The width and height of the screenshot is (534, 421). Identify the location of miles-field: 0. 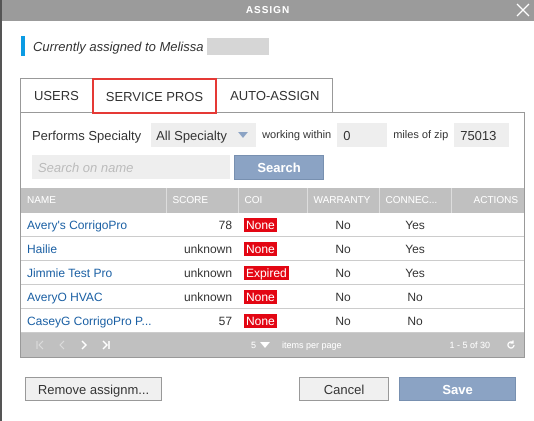
(362, 135).